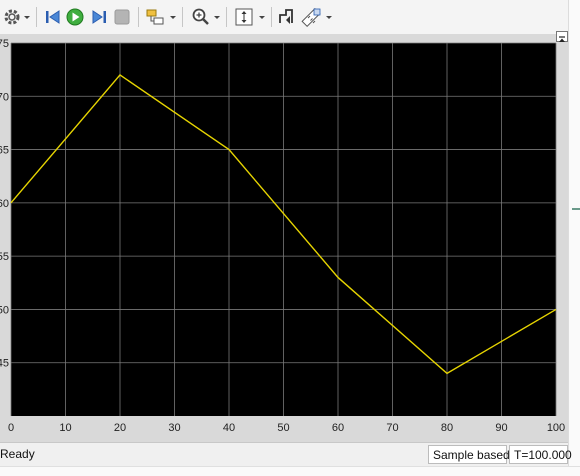  I want to click on step-forward-icon, so click(99, 17).